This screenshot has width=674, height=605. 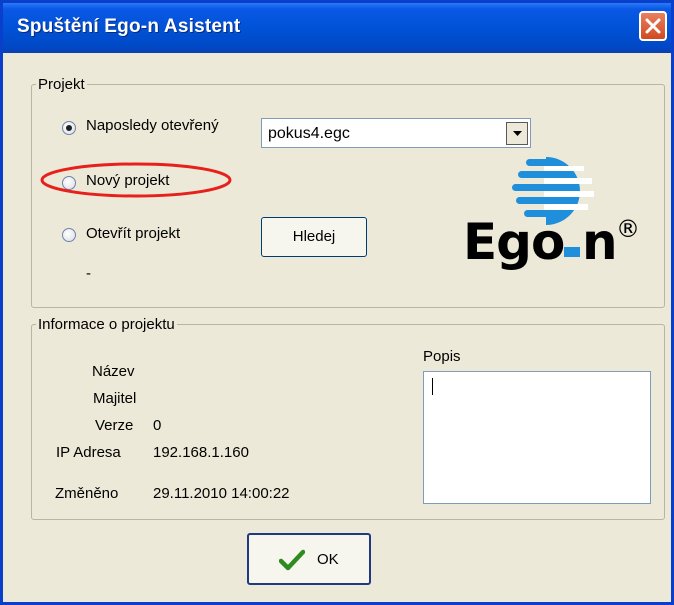 What do you see at coordinates (337, 28) in the screenshot?
I see `title-bar: Spuštění Ego-n Asistent` at bounding box center [337, 28].